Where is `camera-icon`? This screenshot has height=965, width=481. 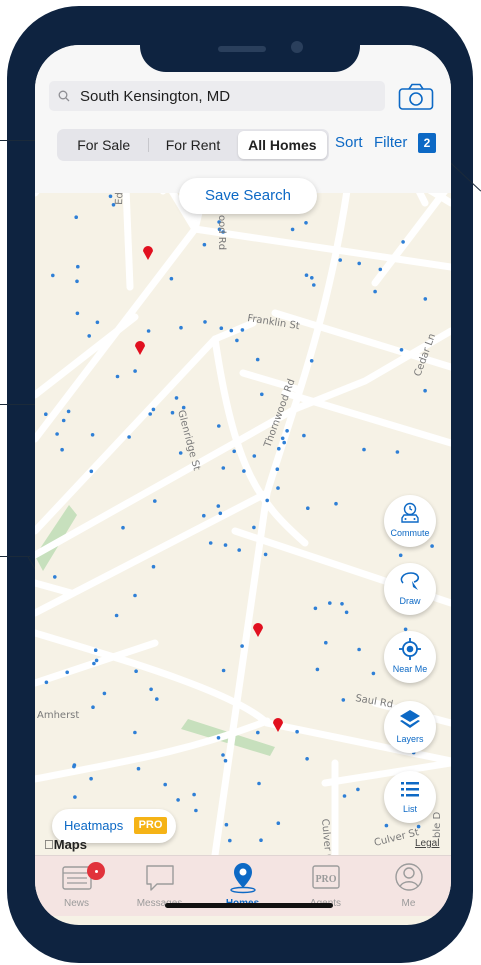 camera-icon is located at coordinates (416, 97).